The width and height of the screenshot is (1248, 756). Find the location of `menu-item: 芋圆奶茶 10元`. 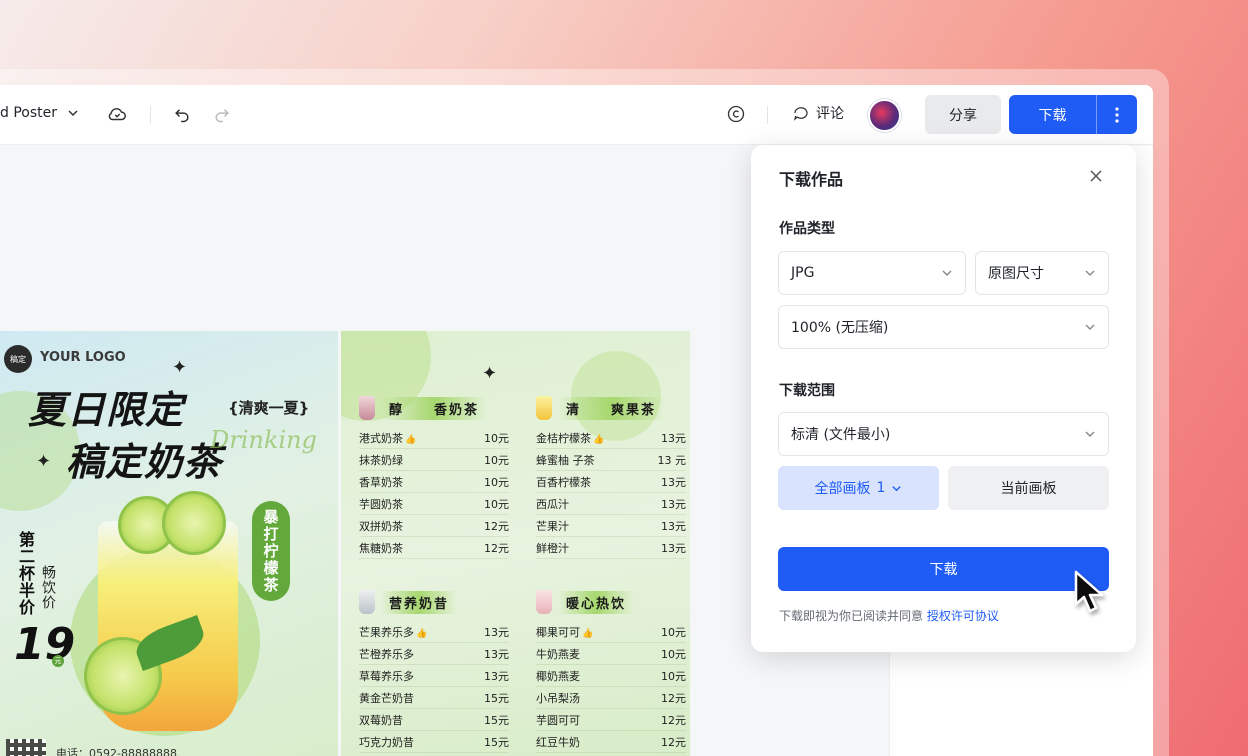

menu-item: 芋圆奶茶 10元 is located at coordinates (434, 504).